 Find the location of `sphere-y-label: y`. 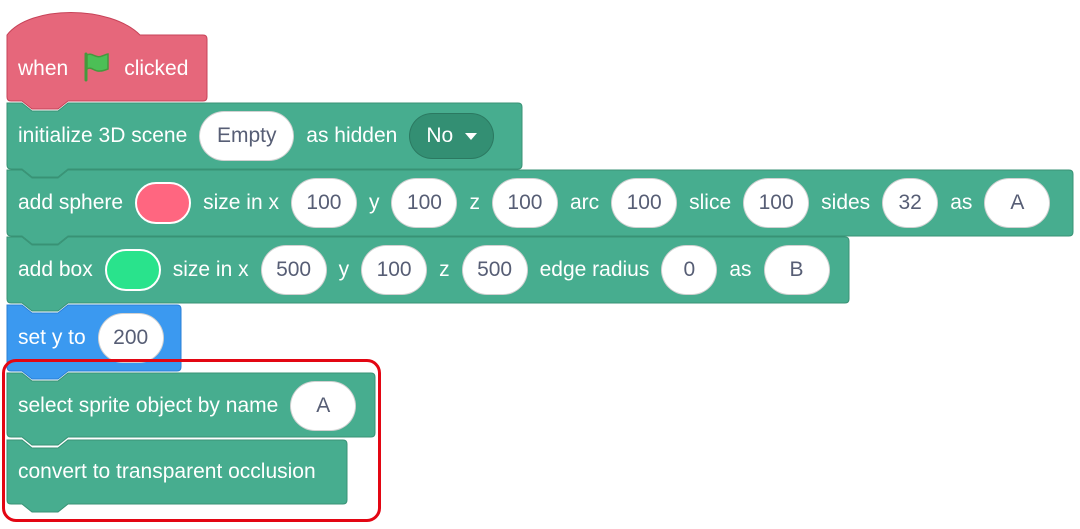

sphere-y-label: y is located at coordinates (374, 202).